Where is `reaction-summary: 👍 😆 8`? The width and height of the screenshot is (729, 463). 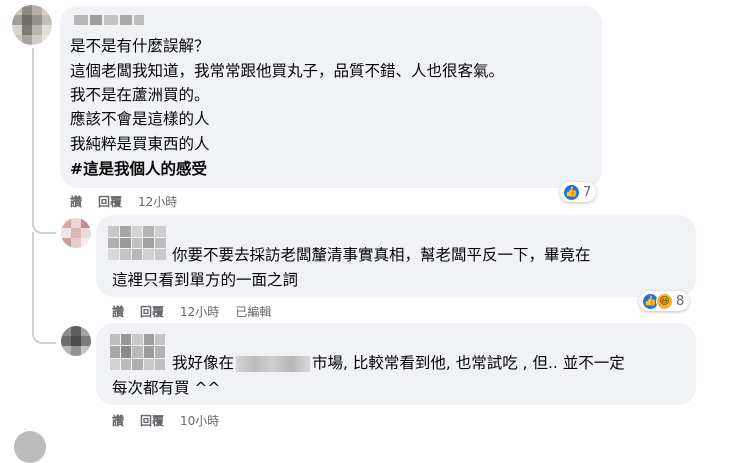
reaction-summary: 👍 😆 8 is located at coordinates (664, 301).